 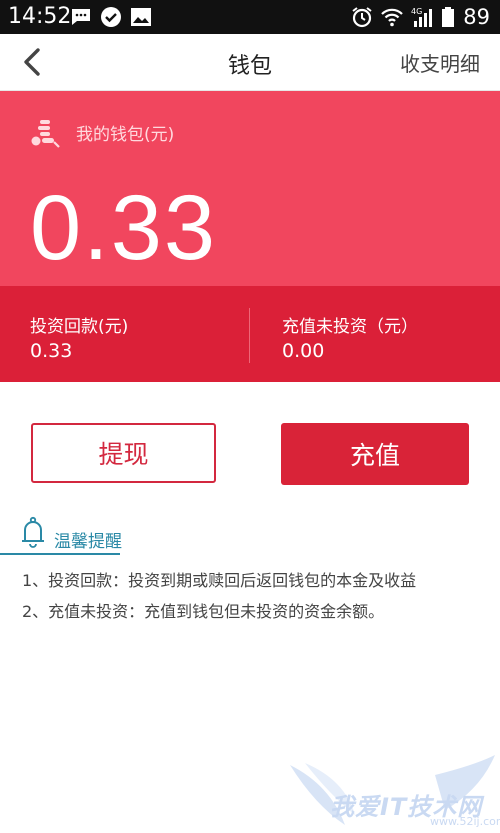 I want to click on system-icons: 4G 89, so click(x=420, y=17).